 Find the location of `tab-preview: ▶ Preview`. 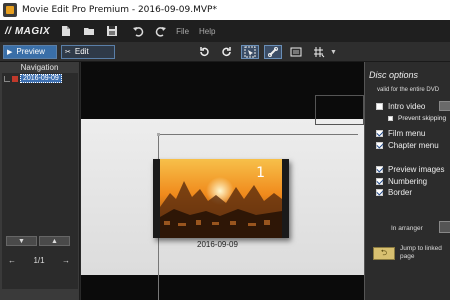

tab-preview: ▶ Preview is located at coordinates (30, 51).